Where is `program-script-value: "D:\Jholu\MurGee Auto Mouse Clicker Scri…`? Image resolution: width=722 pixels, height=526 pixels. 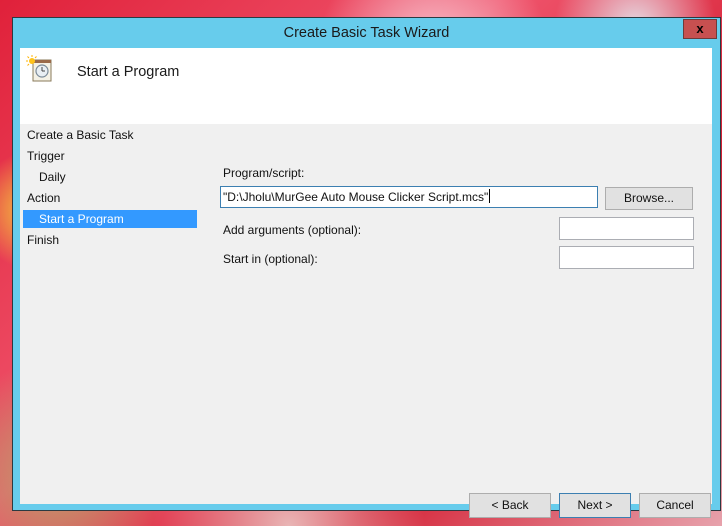
program-script-value: "D:\Jholu\MurGee Auto Mouse Clicker Scri… is located at coordinates (356, 197).